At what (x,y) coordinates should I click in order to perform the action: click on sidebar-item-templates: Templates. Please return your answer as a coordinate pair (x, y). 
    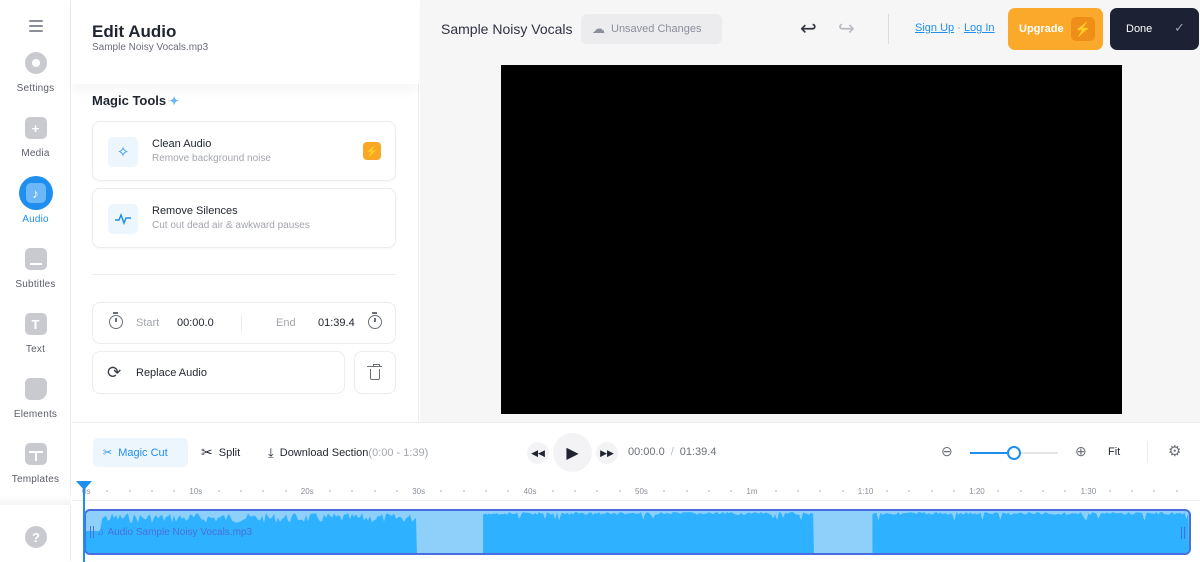
    Looking at the image, I should click on (35, 464).